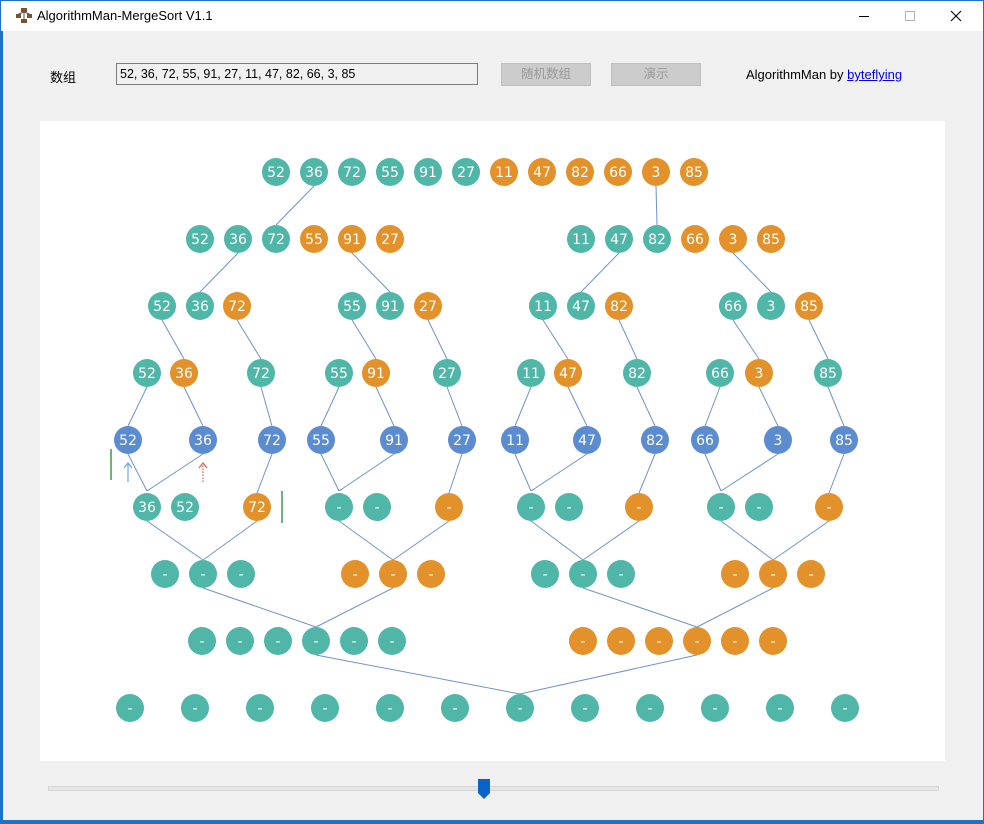  Describe the element at coordinates (24, 15) in the screenshot. I see `app-icon` at that location.